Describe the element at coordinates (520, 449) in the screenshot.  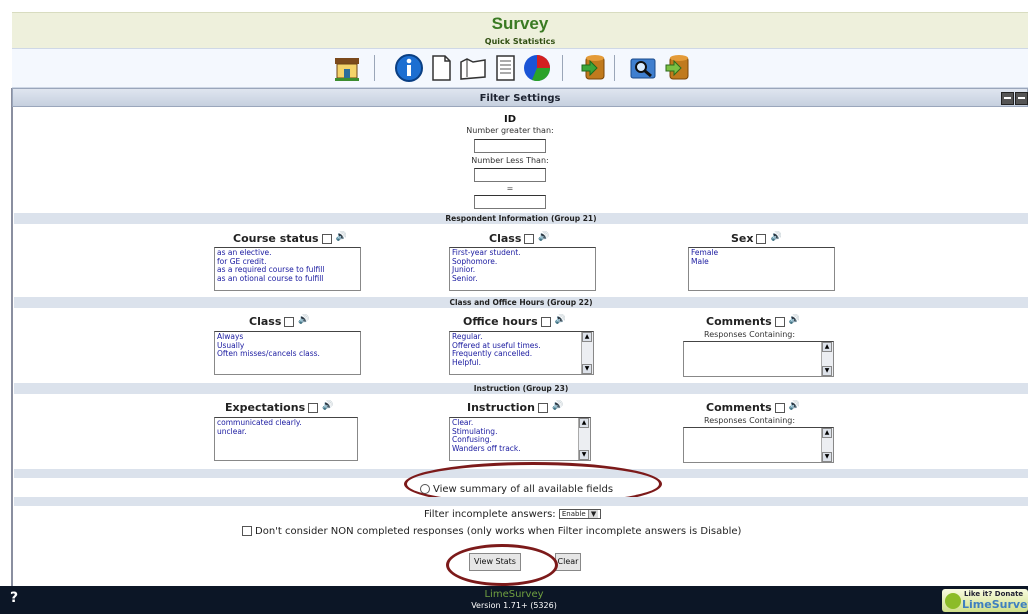
I see `list-option: Wanders off track.` at that location.